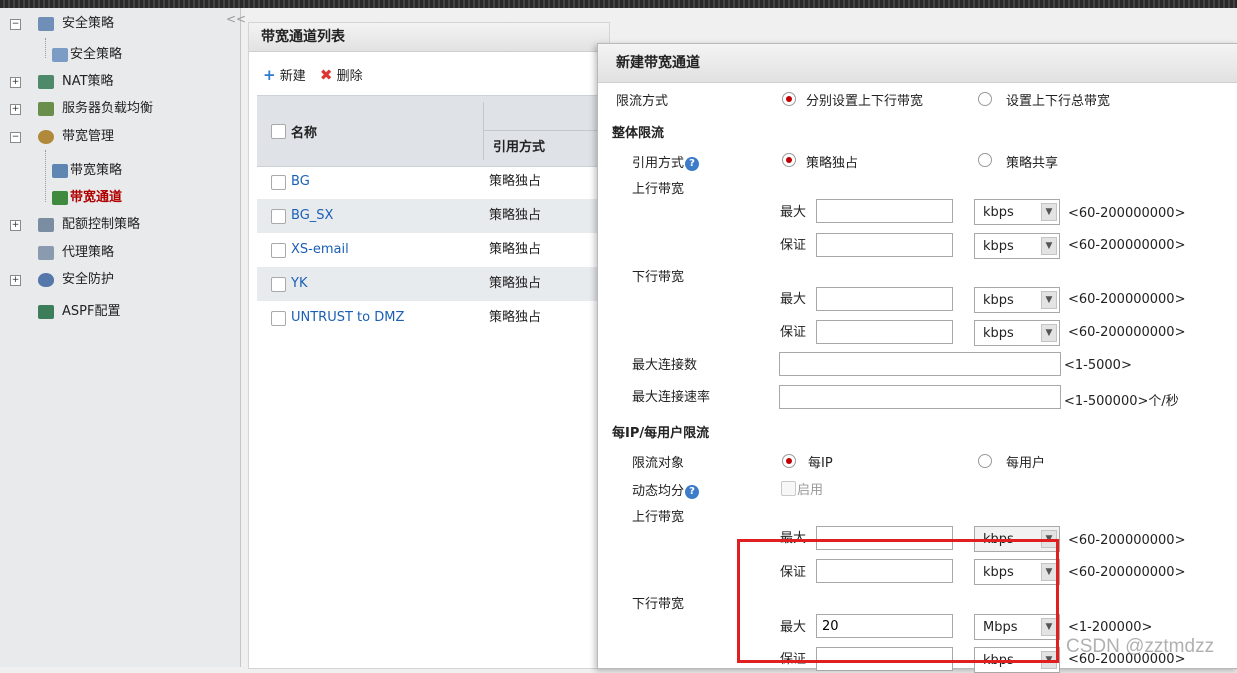 The width and height of the screenshot is (1237, 673). I want to click on tree-item-bandwidth-mgmt: − 带宽管理, so click(120, 137).